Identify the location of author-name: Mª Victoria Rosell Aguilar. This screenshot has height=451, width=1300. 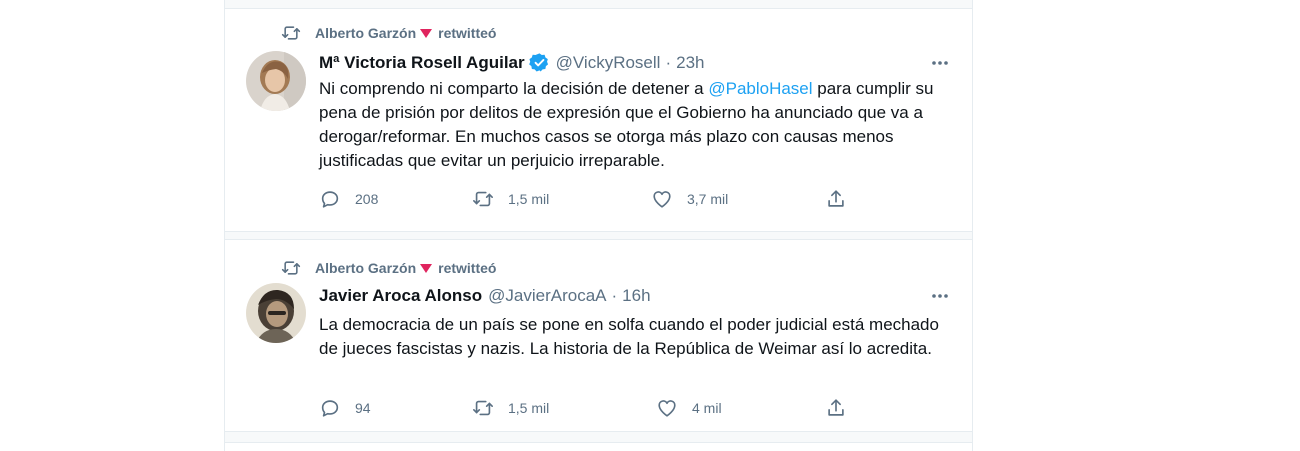
(422, 63).